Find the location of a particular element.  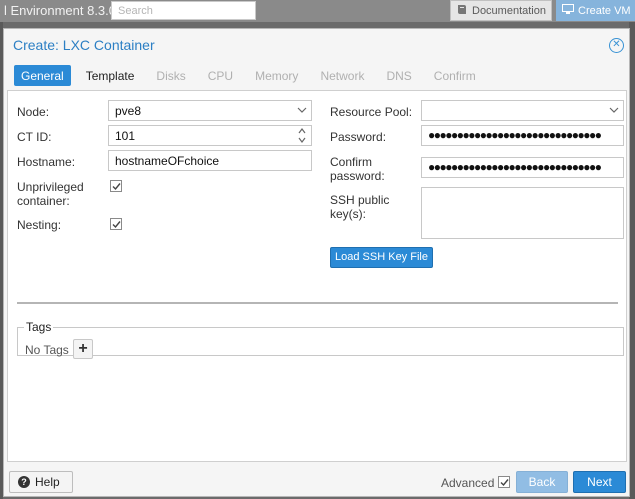

ssh-key-label: SSH public key(s): is located at coordinates (360, 207).